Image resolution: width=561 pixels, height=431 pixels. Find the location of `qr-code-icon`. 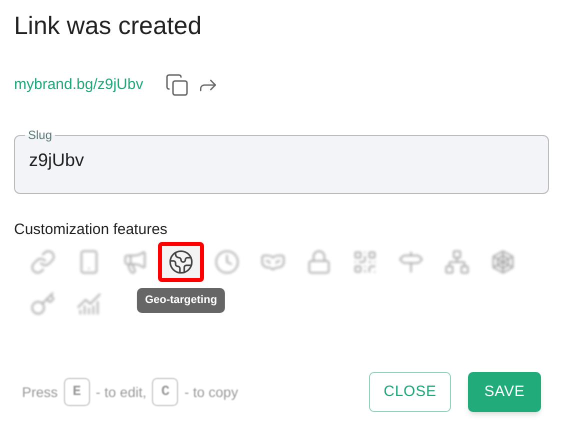

qr-code-icon is located at coordinates (365, 262).